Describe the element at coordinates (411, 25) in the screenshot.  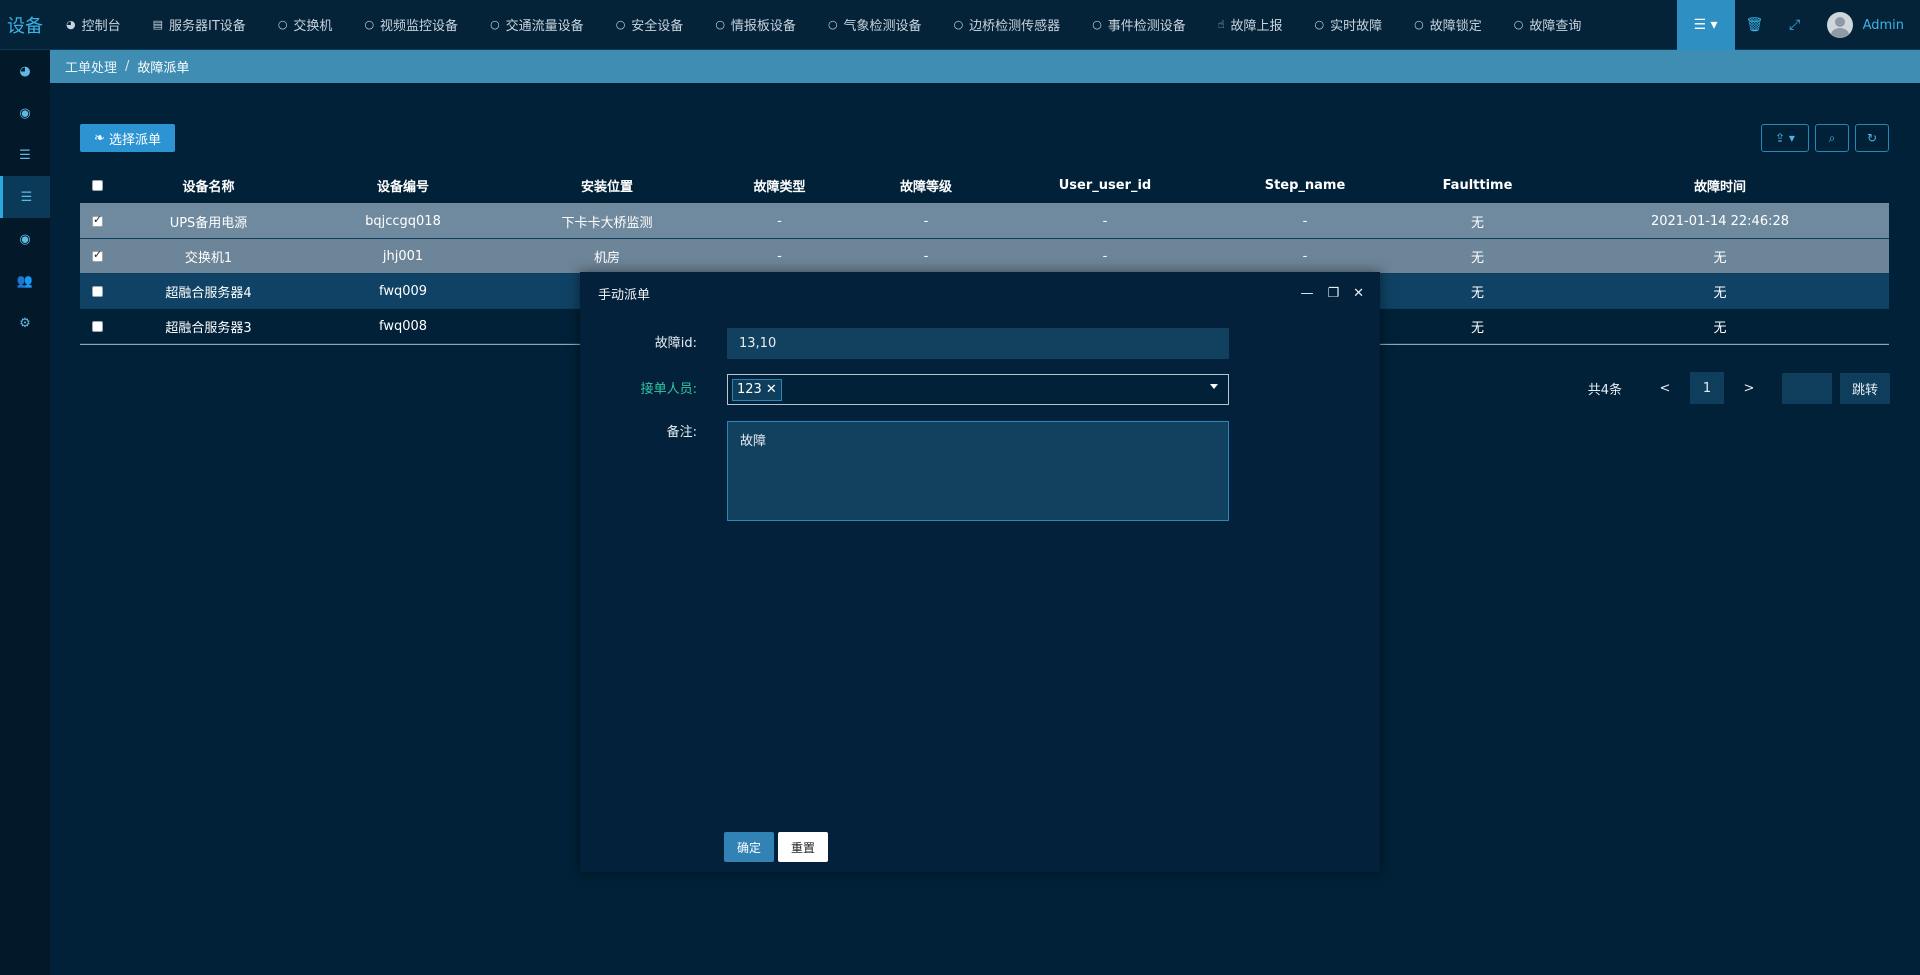
I see `nav-item-3: ○ 视频监控设备` at that location.